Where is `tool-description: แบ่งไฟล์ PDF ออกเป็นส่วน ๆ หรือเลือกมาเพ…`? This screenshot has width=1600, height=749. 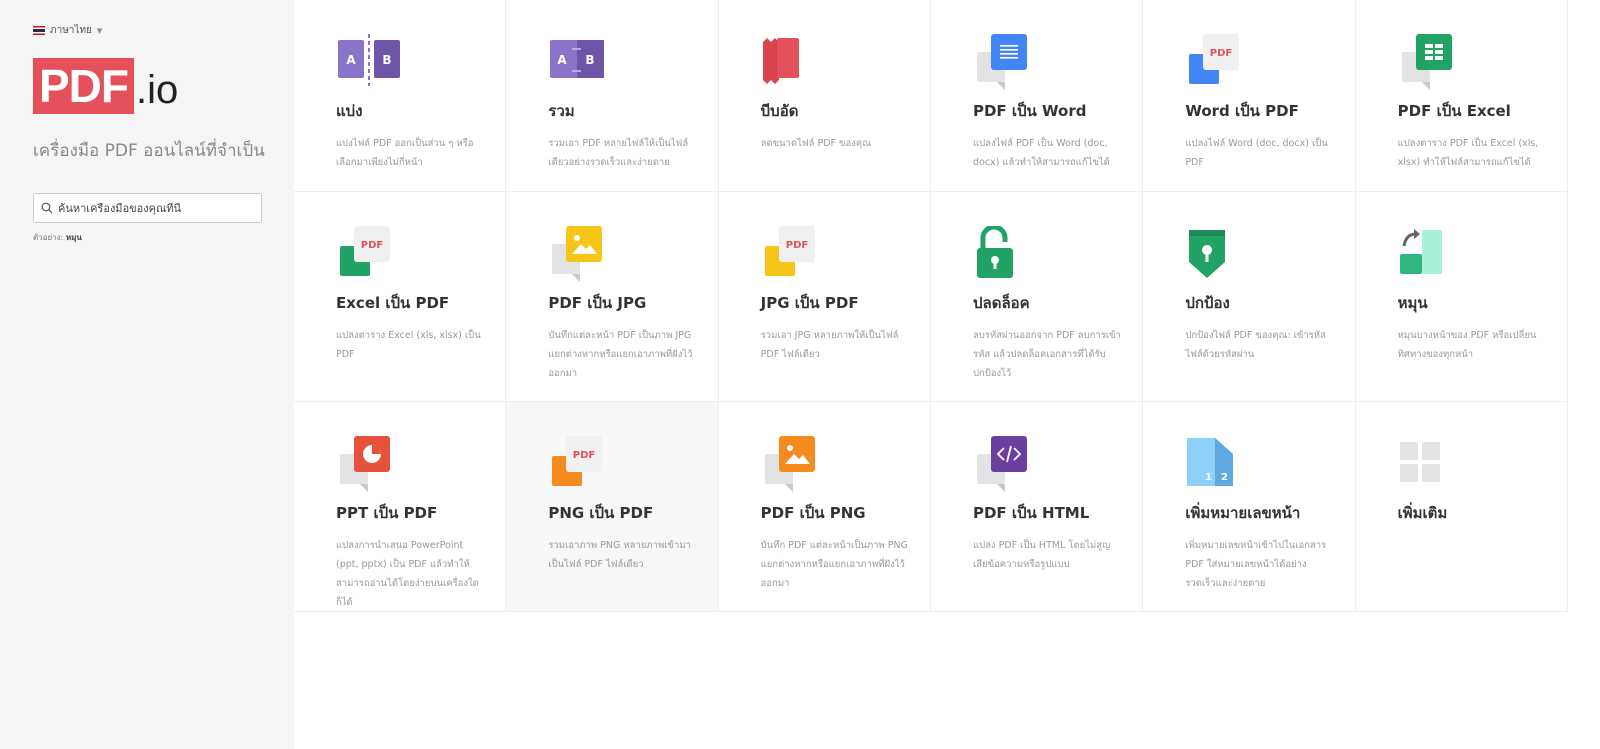 tool-description: แบ่งไฟล์ PDF ออกเป็นส่วน ๆ หรือเลือกมาเพ… is located at coordinates (405, 153).